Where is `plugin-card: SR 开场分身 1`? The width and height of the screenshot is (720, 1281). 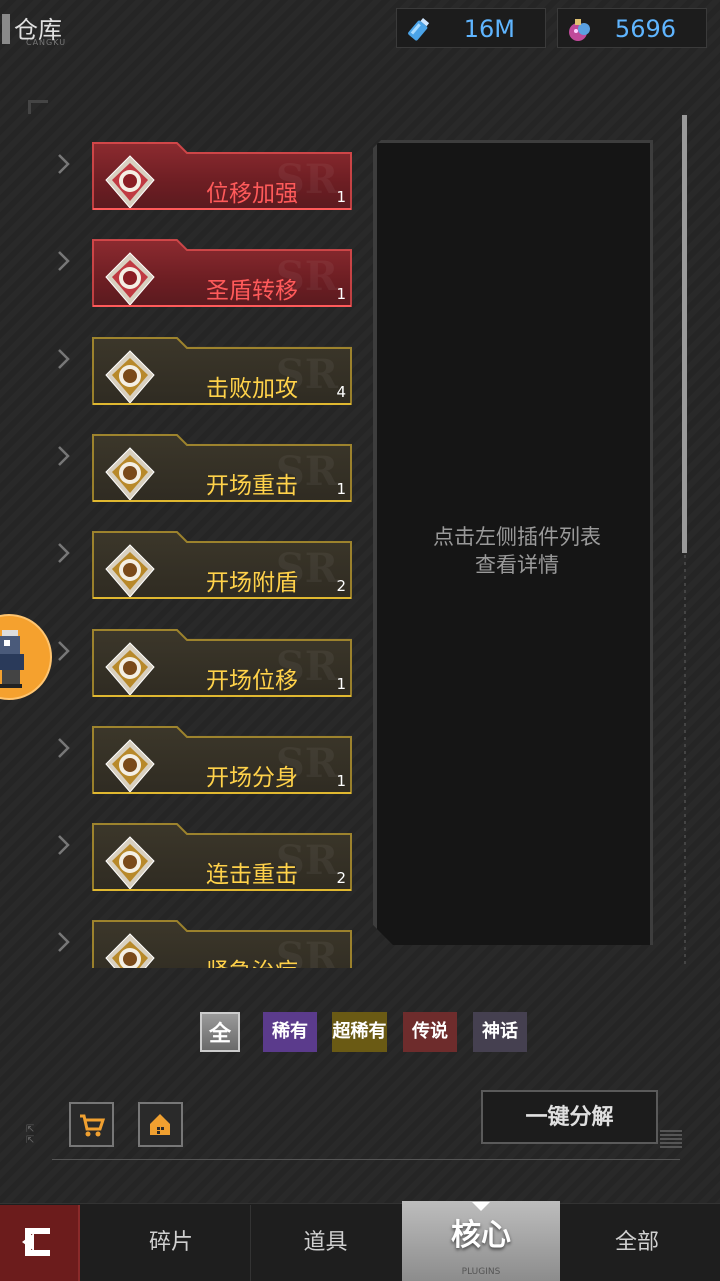
plugin-card: SR 开场分身 1 is located at coordinates (222, 759).